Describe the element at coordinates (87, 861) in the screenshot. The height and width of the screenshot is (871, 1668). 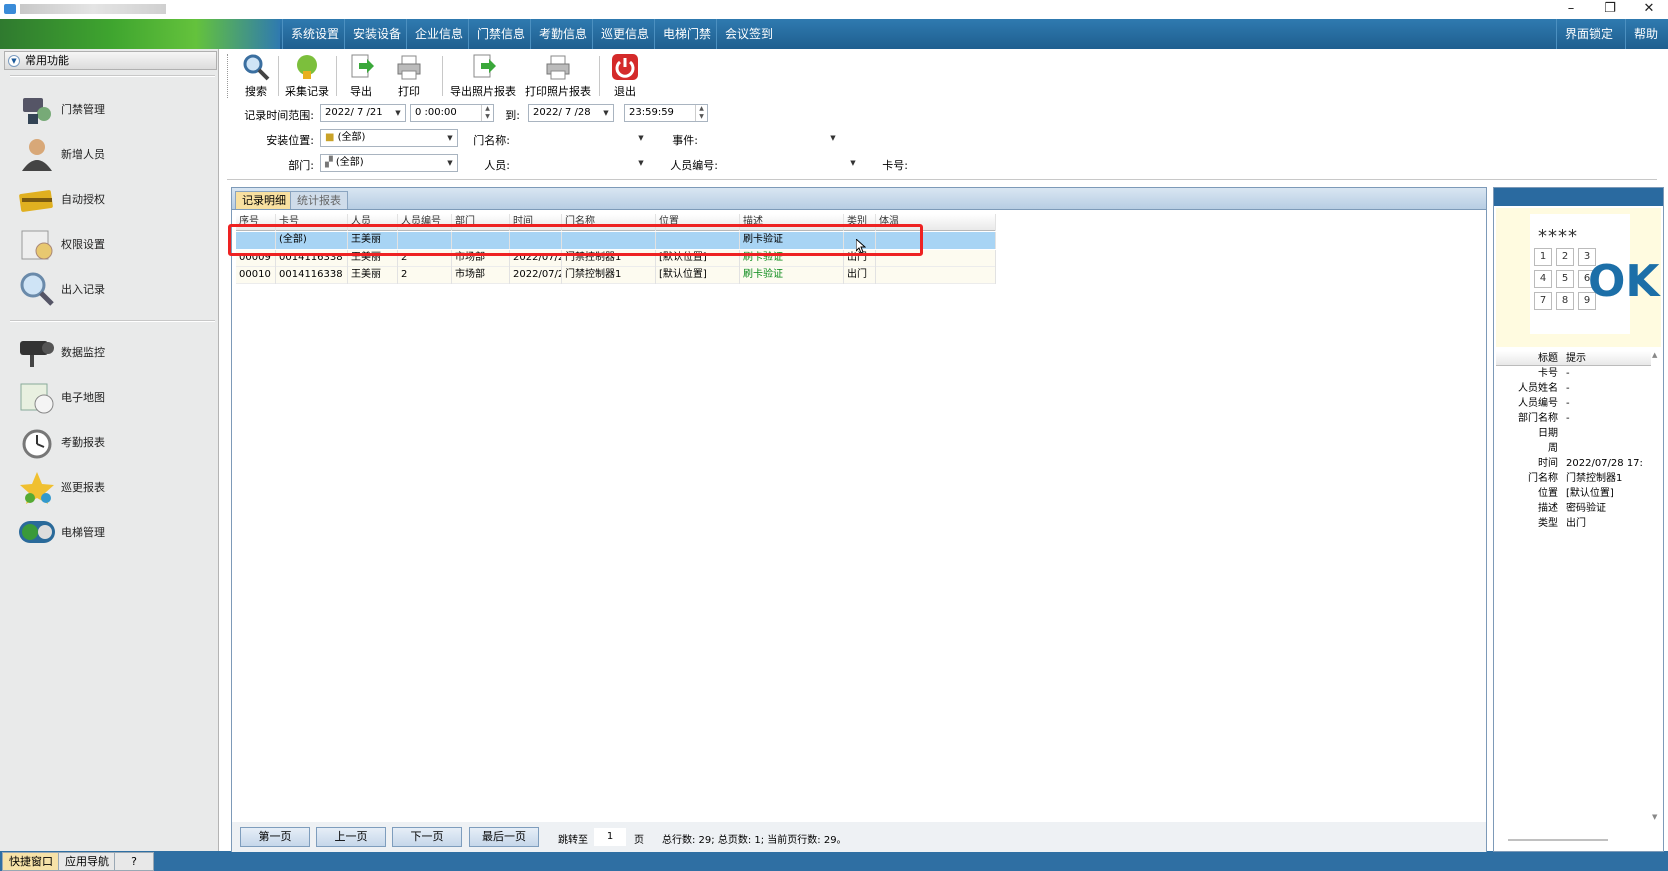
I see `tab-app-navigation: 应用导航` at that location.